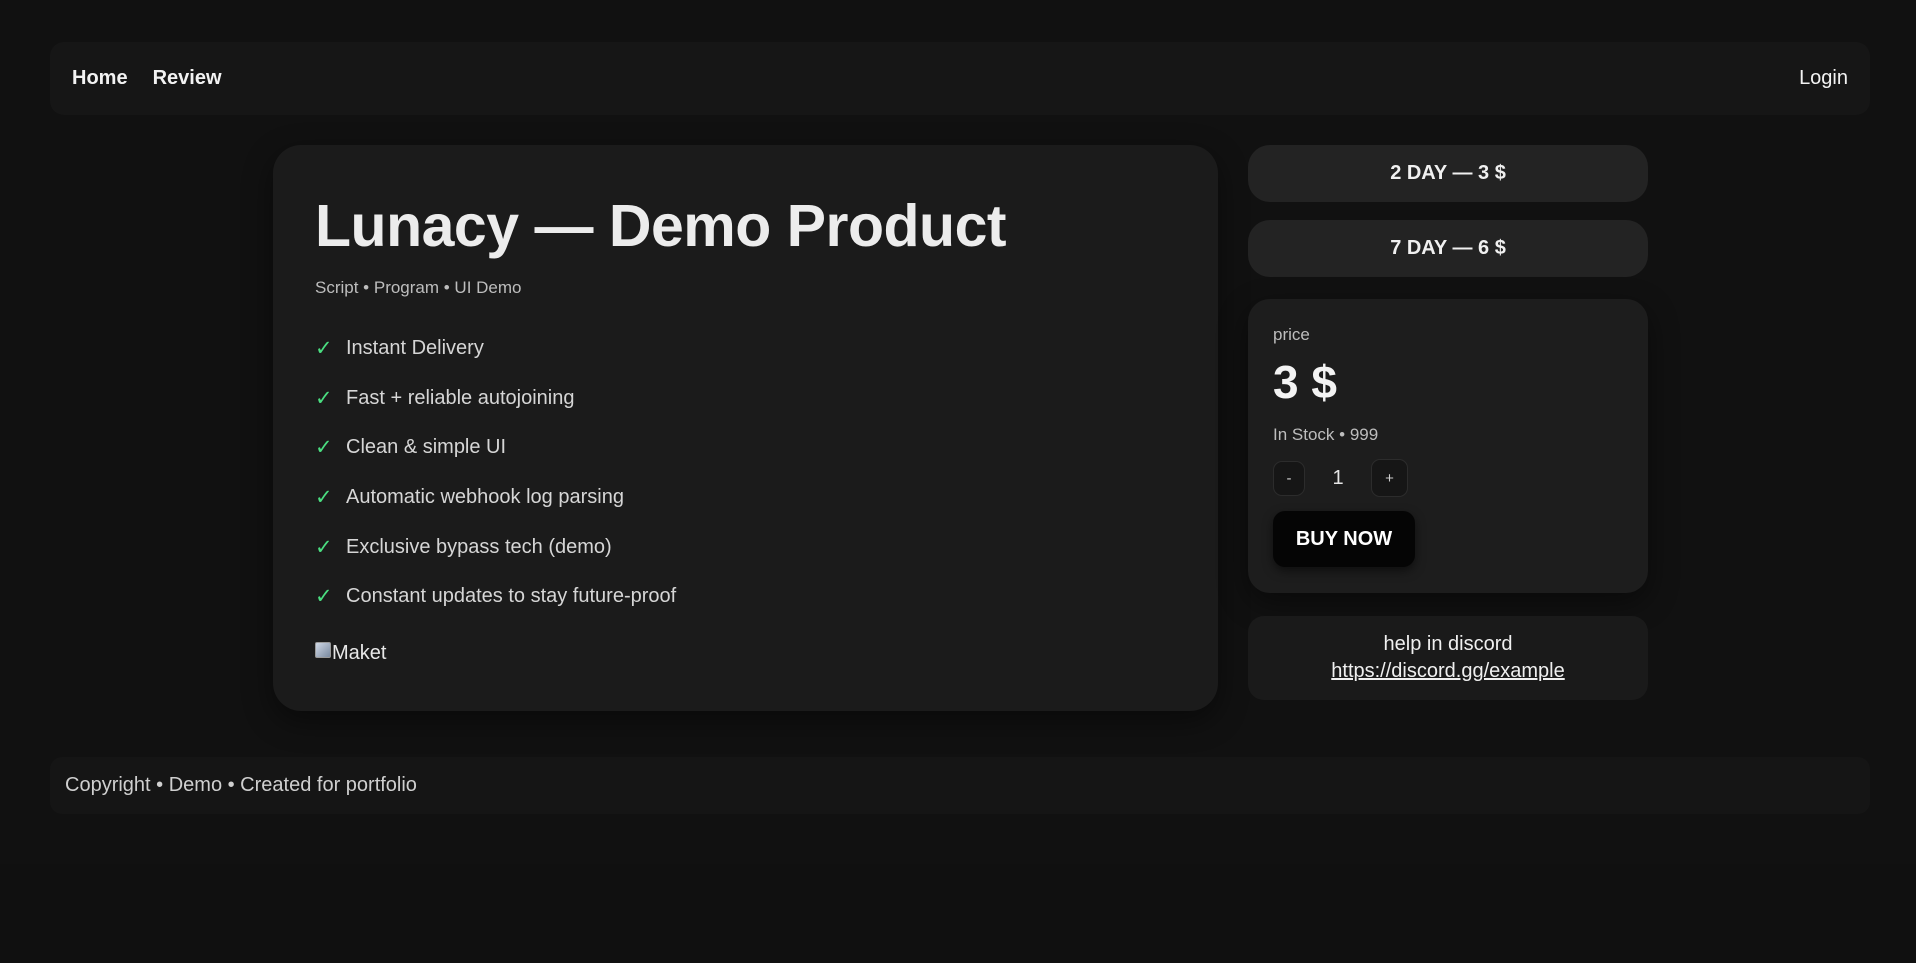  What do you see at coordinates (958, 913) in the screenshot?
I see `page-bottom-area` at bounding box center [958, 913].